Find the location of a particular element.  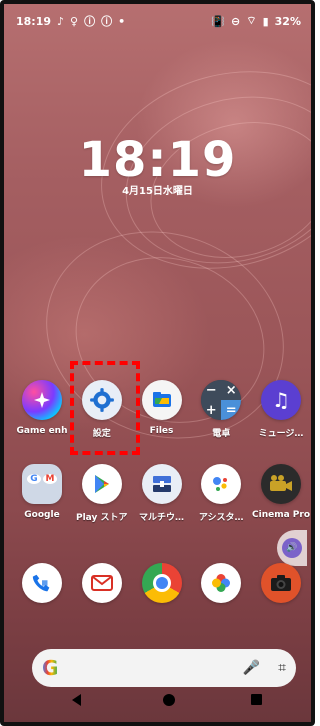

music-icon: ♫ is located at coordinates (281, 400).